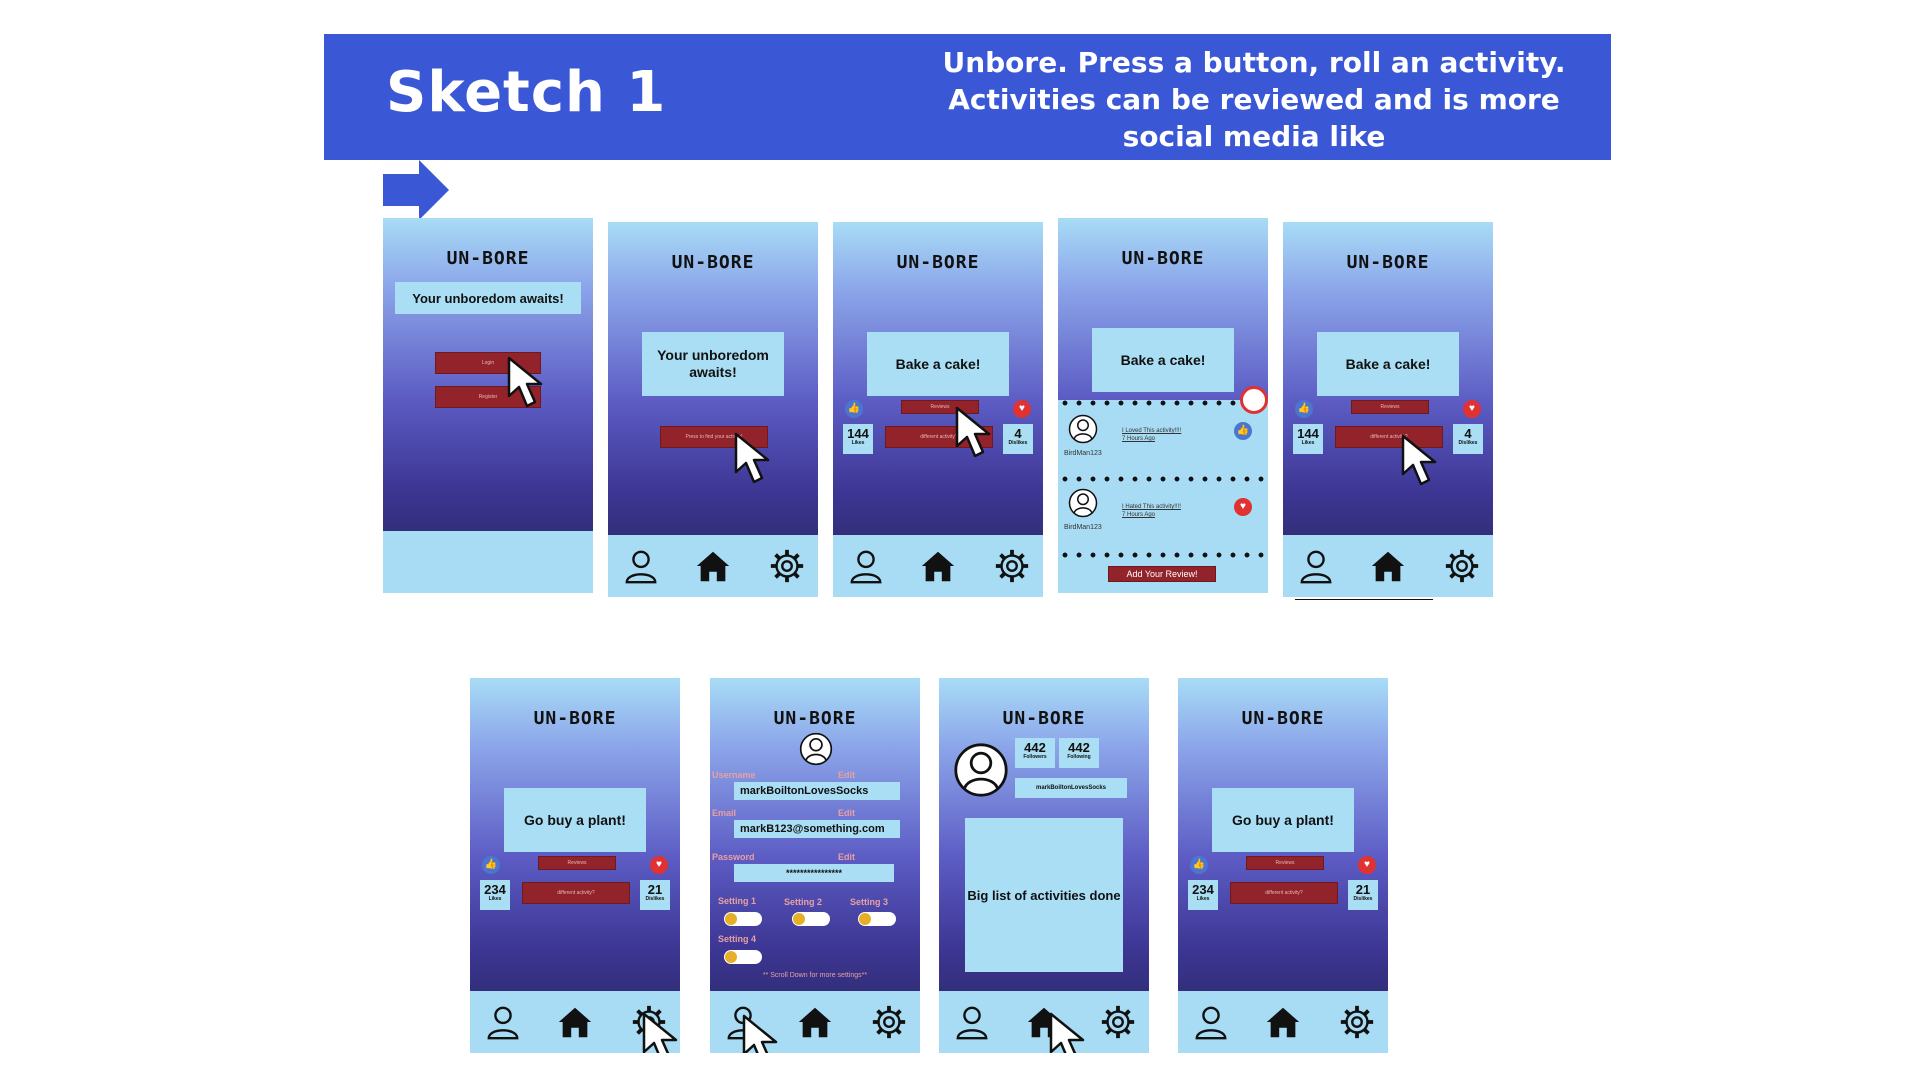 The width and height of the screenshot is (1920, 1080). Describe the element at coordinates (1254, 400) in the screenshot. I see `tap-indicator` at that location.